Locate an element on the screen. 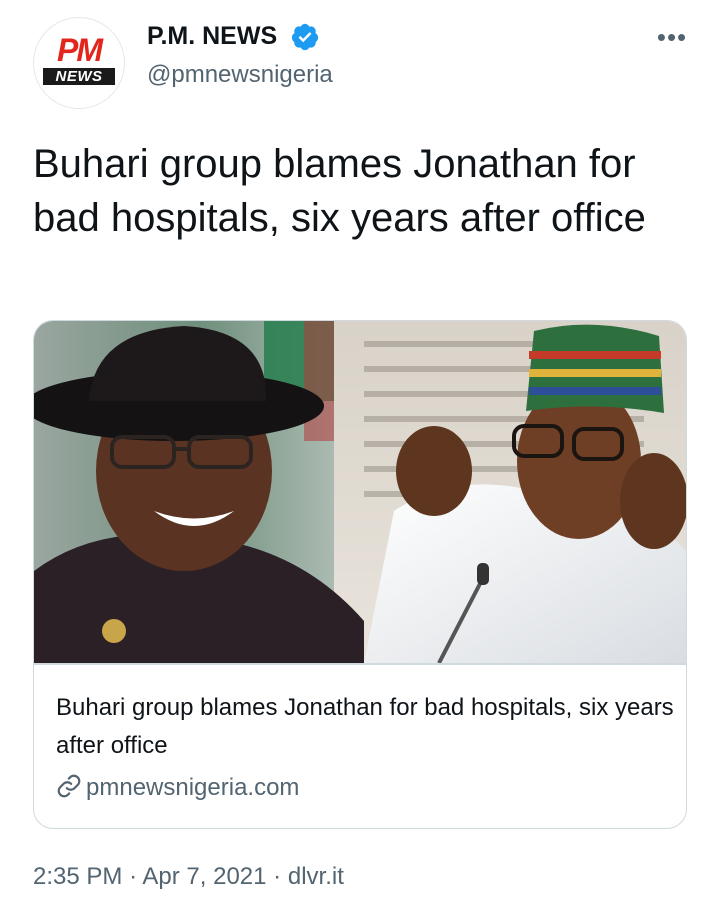 This screenshot has height=916, width=719. avatar: PM NEWS is located at coordinates (79, 63).